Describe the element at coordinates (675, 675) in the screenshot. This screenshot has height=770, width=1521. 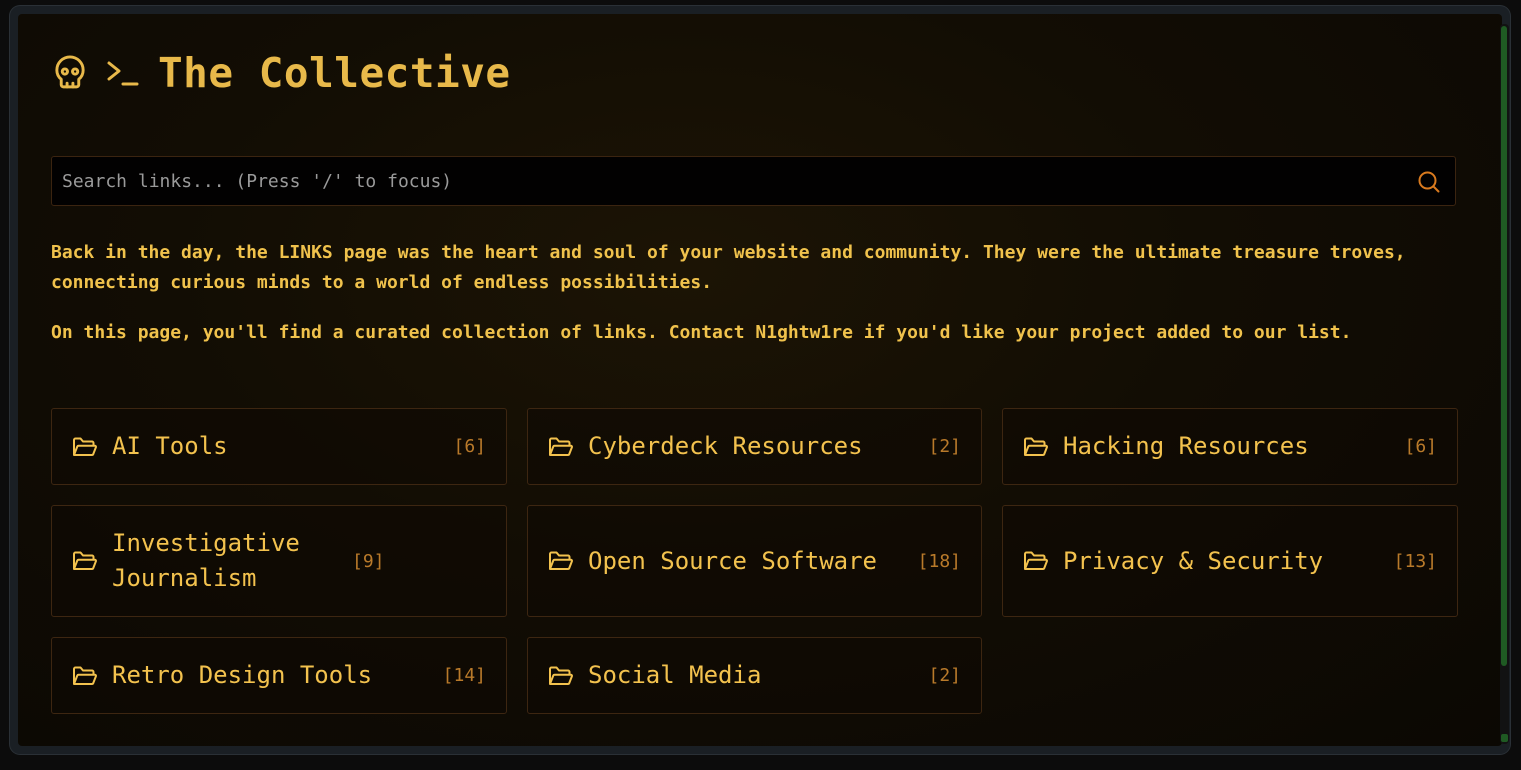
I see `category-label: Social Media` at that location.